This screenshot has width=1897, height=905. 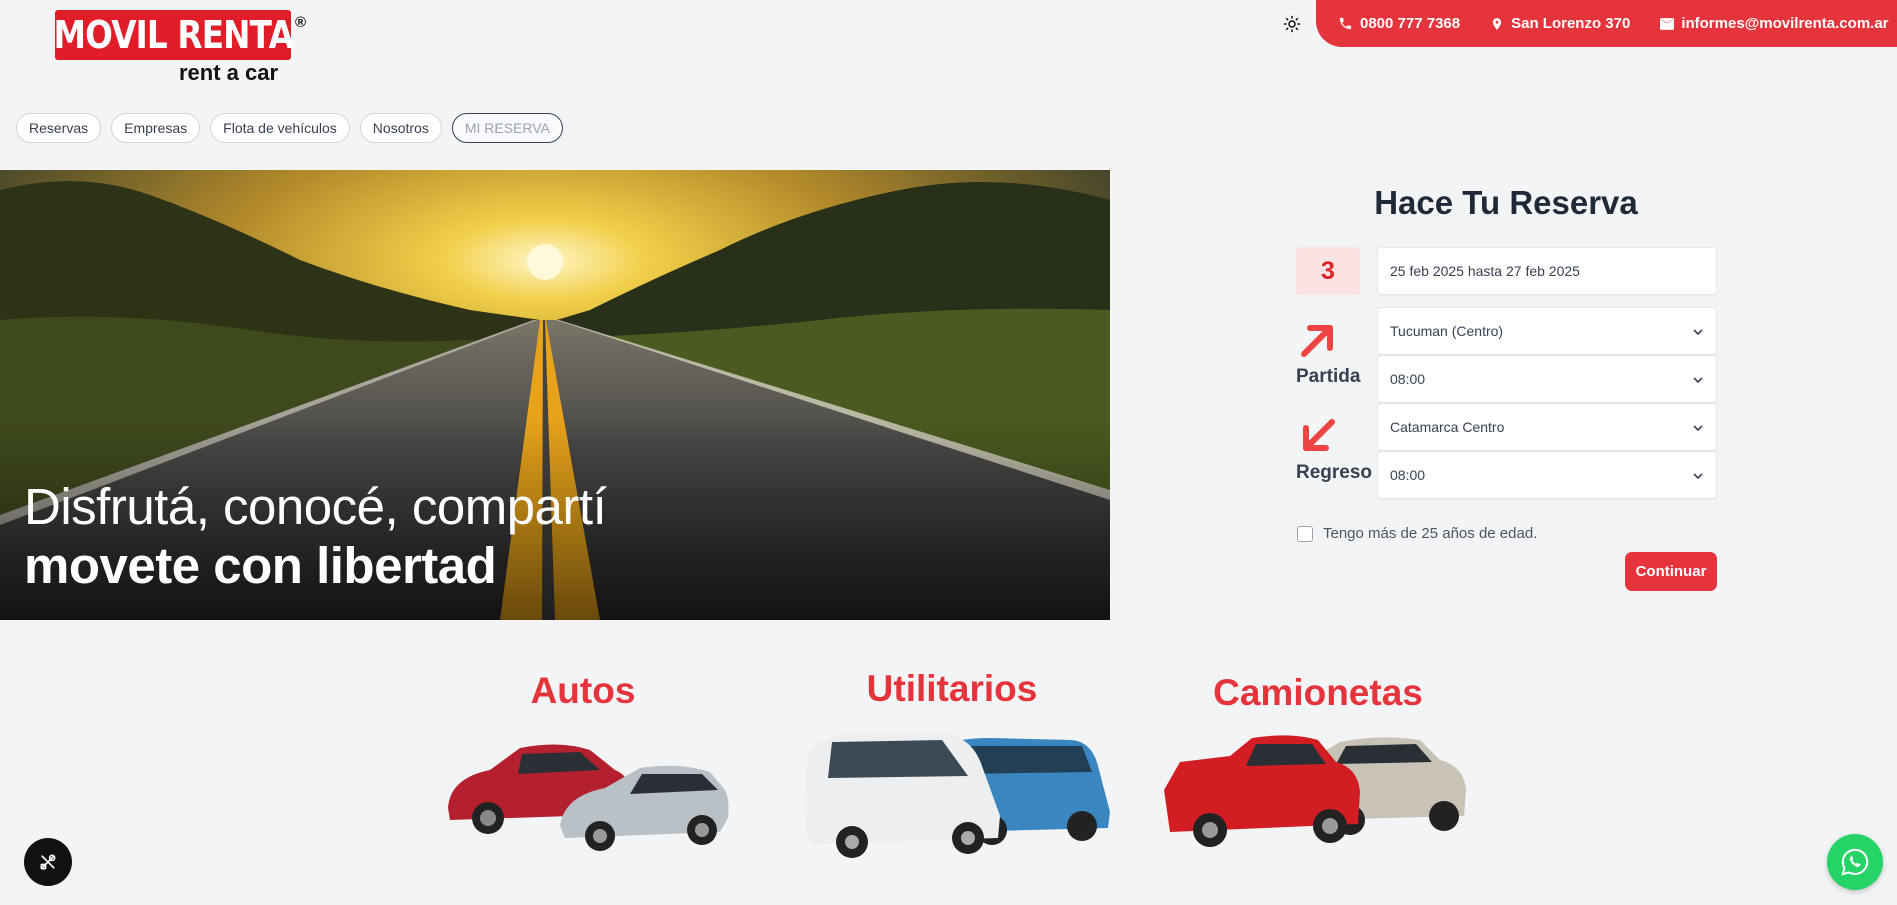 I want to click on departure-time-value: 08:00, so click(x=1408, y=379).